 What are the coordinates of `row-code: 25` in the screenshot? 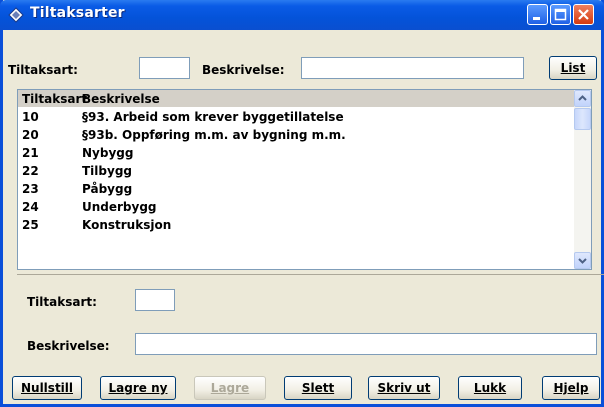 It's located at (30, 225).